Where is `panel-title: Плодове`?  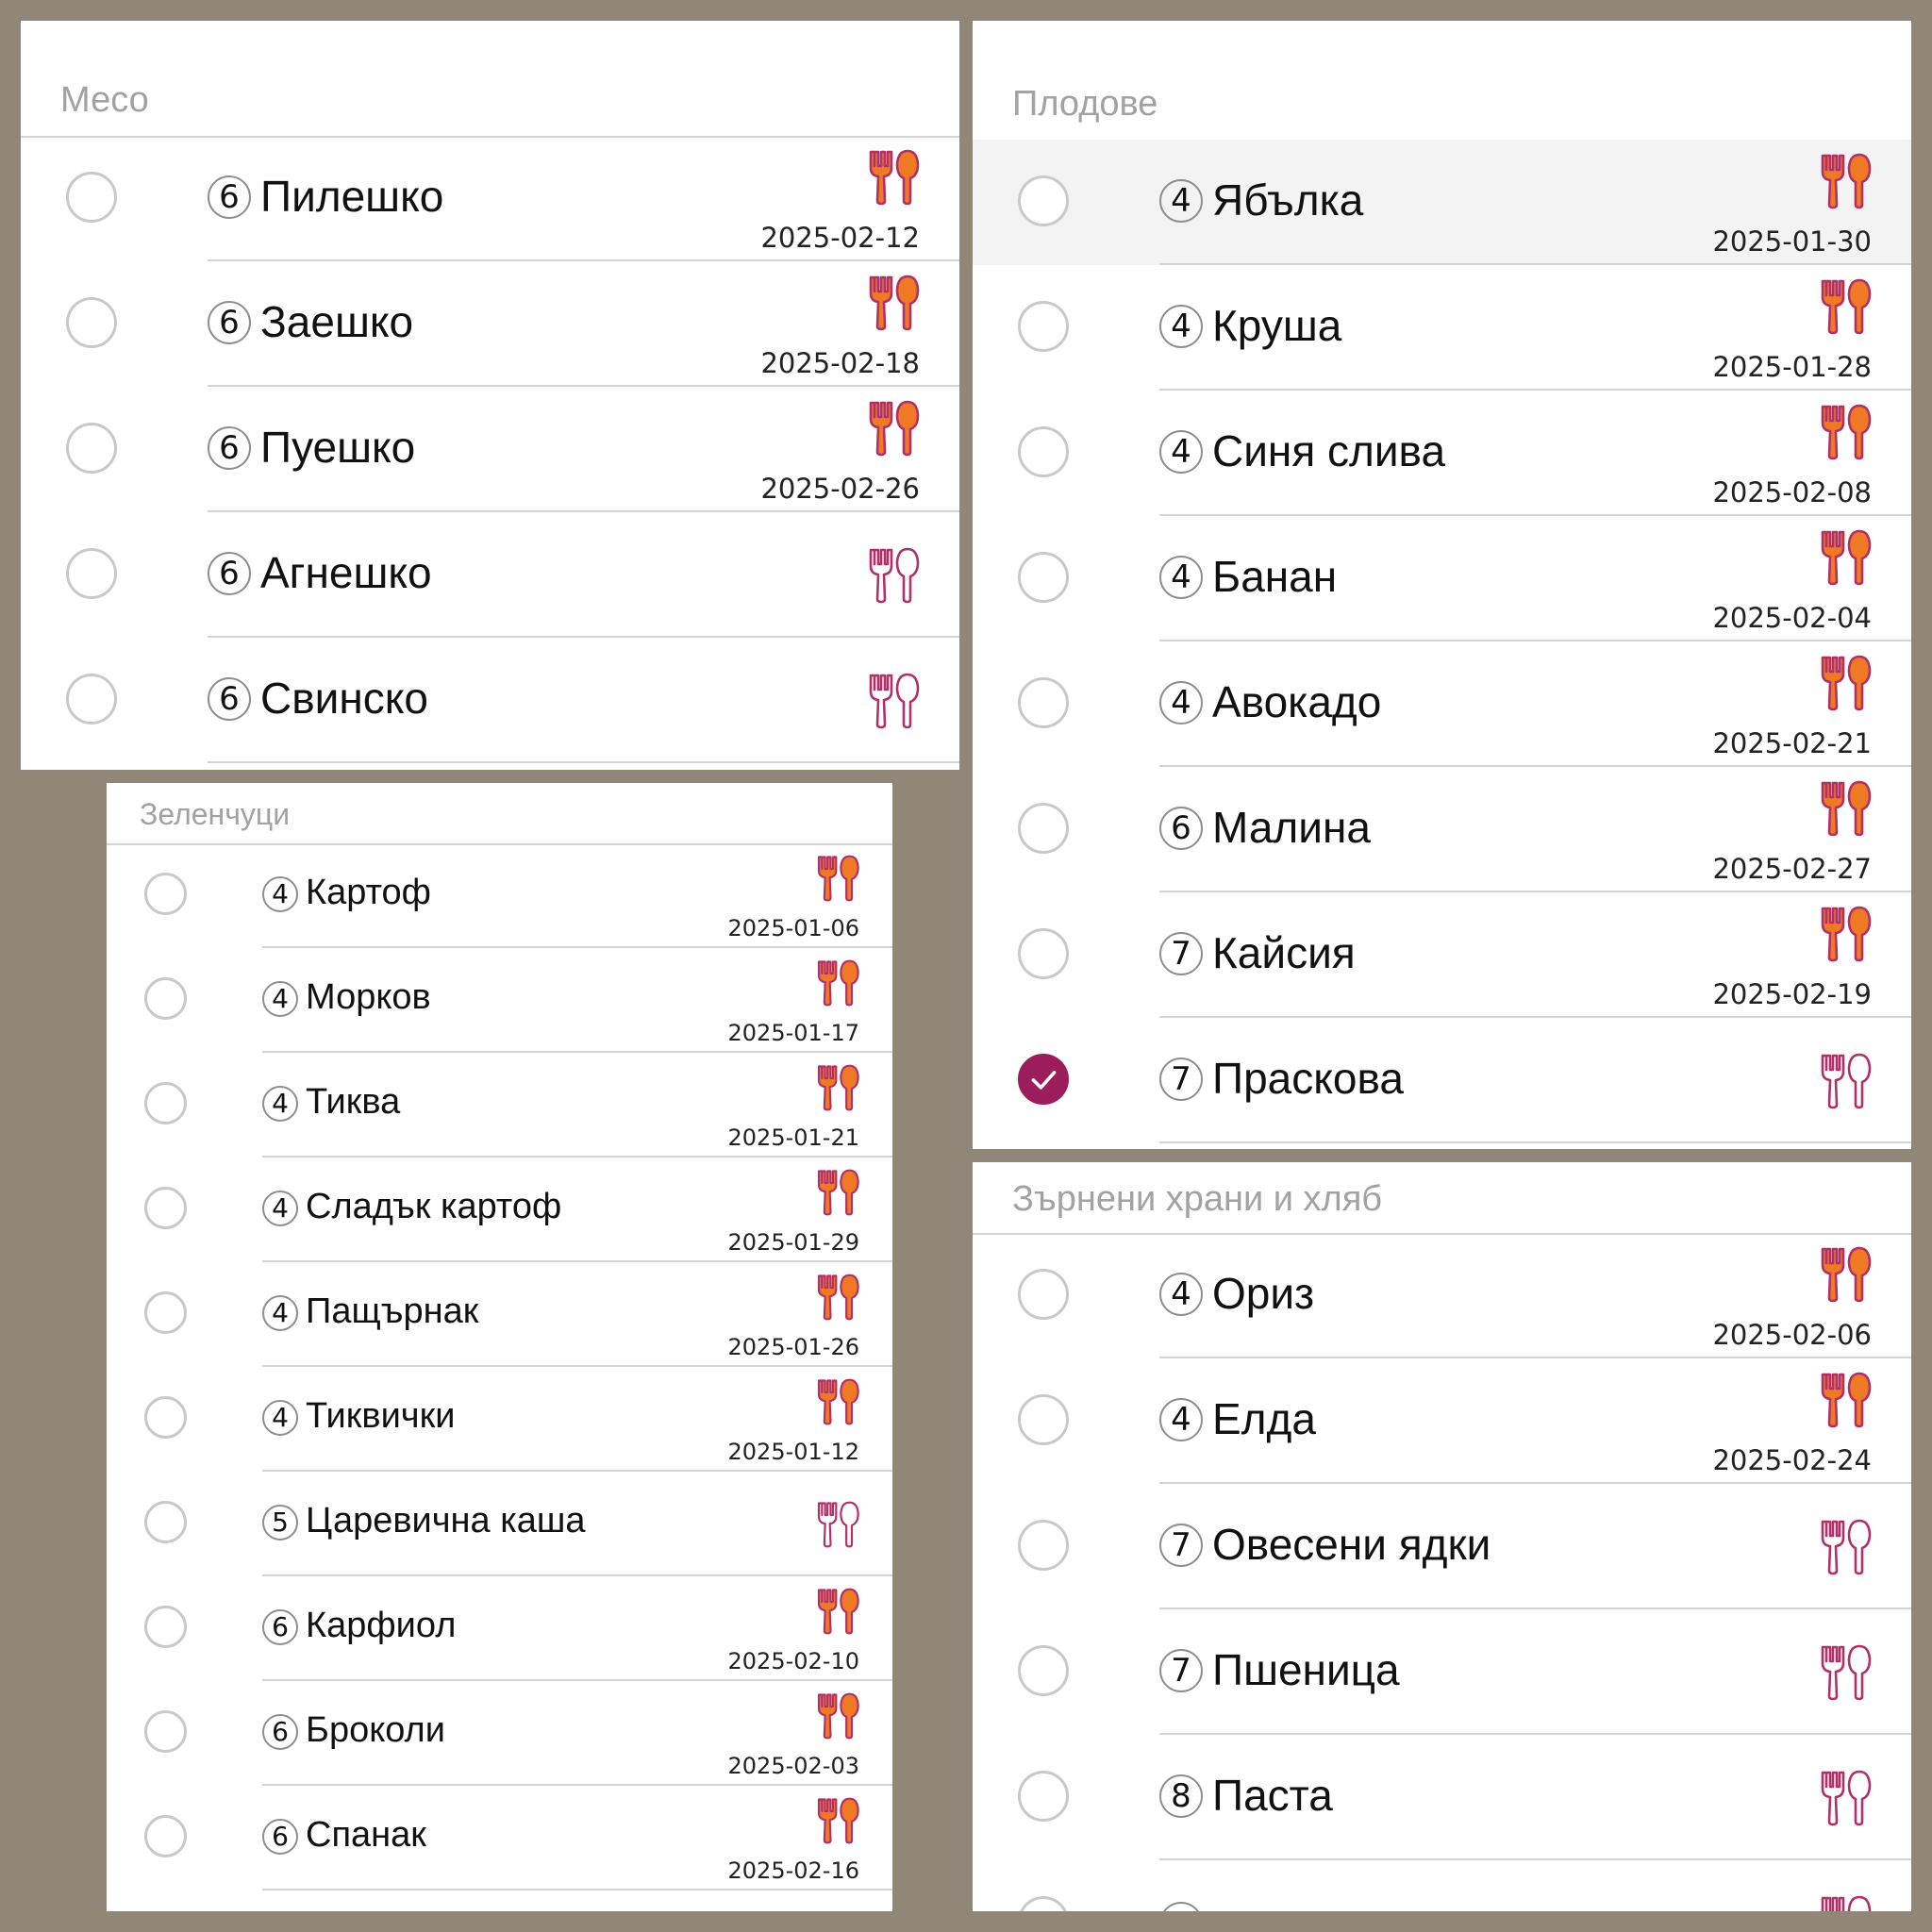
panel-title: Плодове is located at coordinates (1085, 104).